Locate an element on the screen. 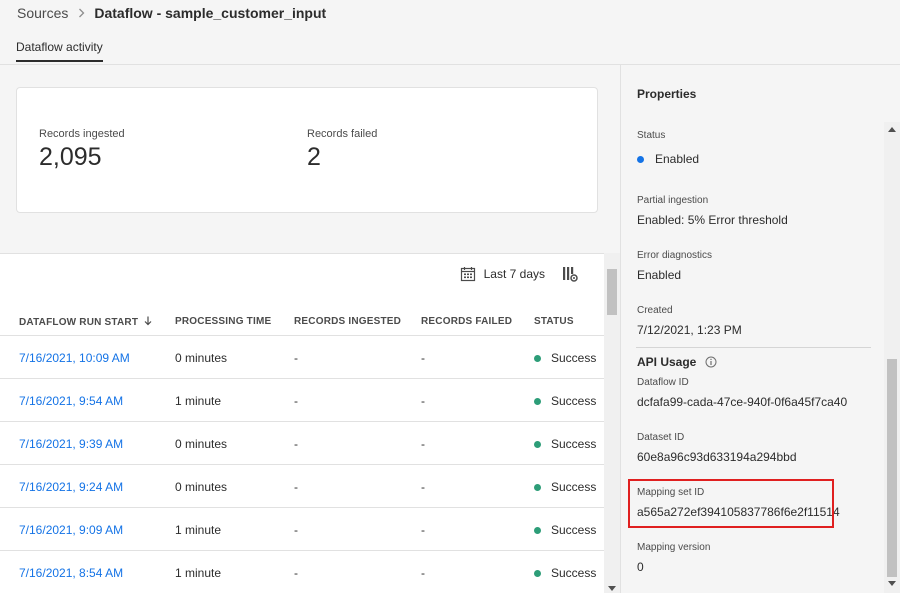 The height and width of the screenshot is (593, 900). property-label: Created is located at coordinates (655, 310).